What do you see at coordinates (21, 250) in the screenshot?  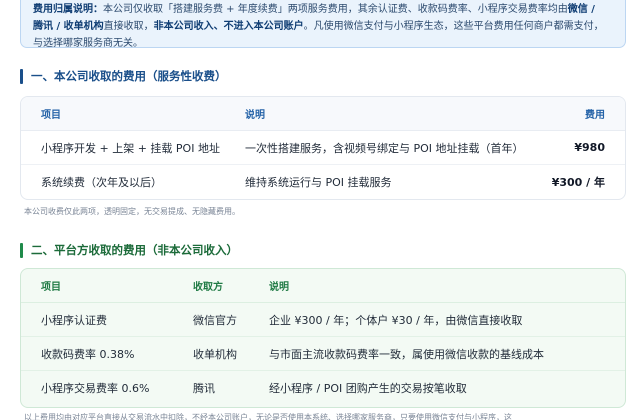 I see `section-2-accent-bar` at bounding box center [21, 250].